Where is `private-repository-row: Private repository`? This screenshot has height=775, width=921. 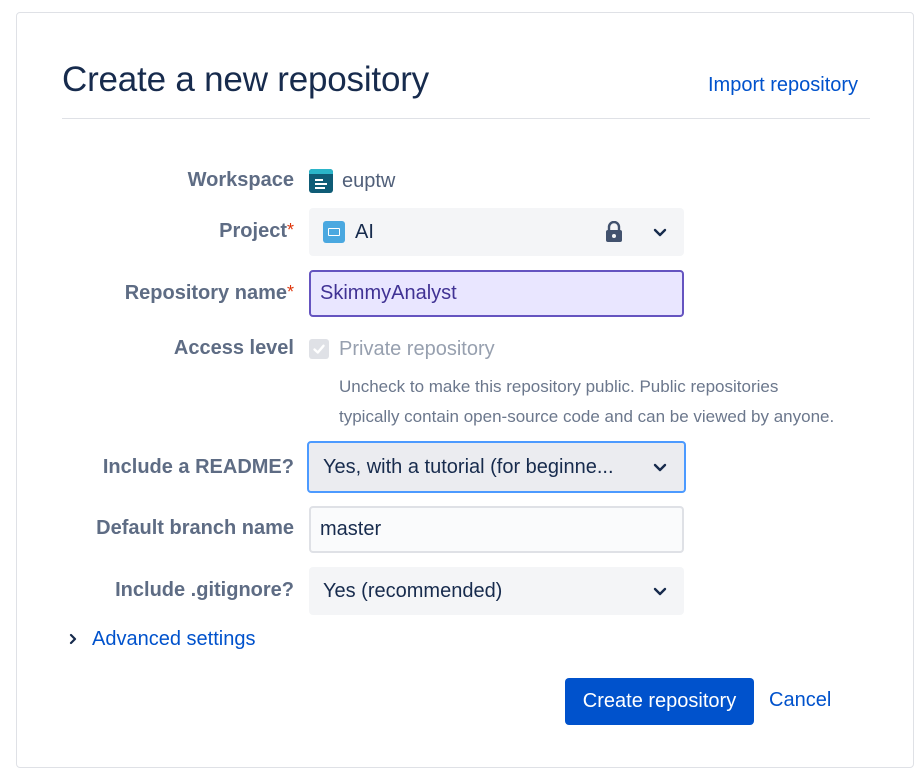
private-repository-row: Private repository is located at coordinates (402, 349).